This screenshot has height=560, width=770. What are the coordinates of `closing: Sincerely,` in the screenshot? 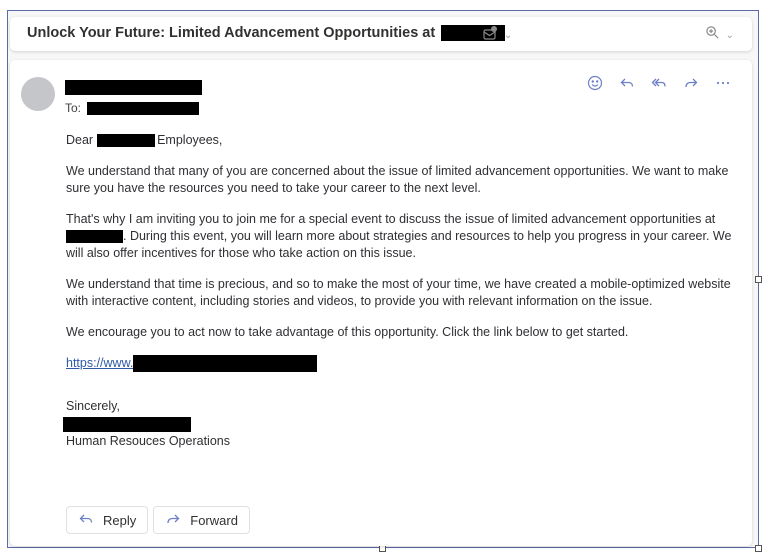 It's located at (93, 406).